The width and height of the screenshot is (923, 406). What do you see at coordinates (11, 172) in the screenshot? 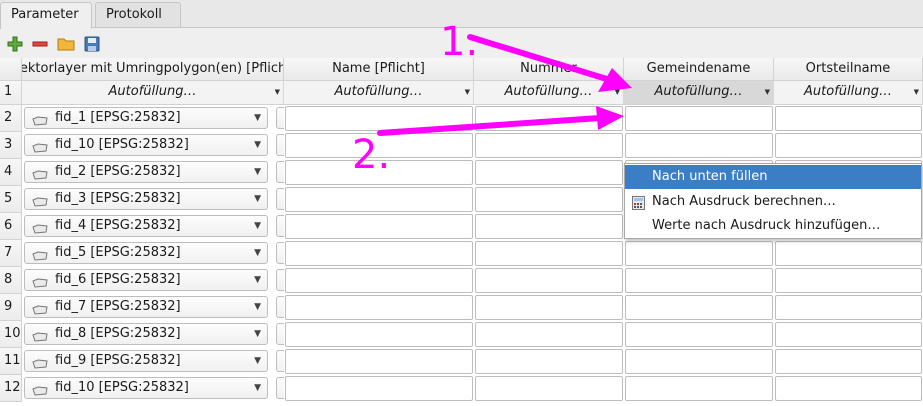
I see `row-number: 4` at bounding box center [11, 172].